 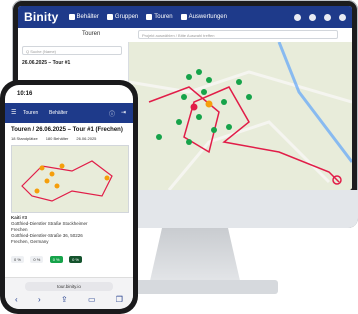 I want to click on route-list-item: 26.06.2025 – Tour #1, so click(x=46, y=63).